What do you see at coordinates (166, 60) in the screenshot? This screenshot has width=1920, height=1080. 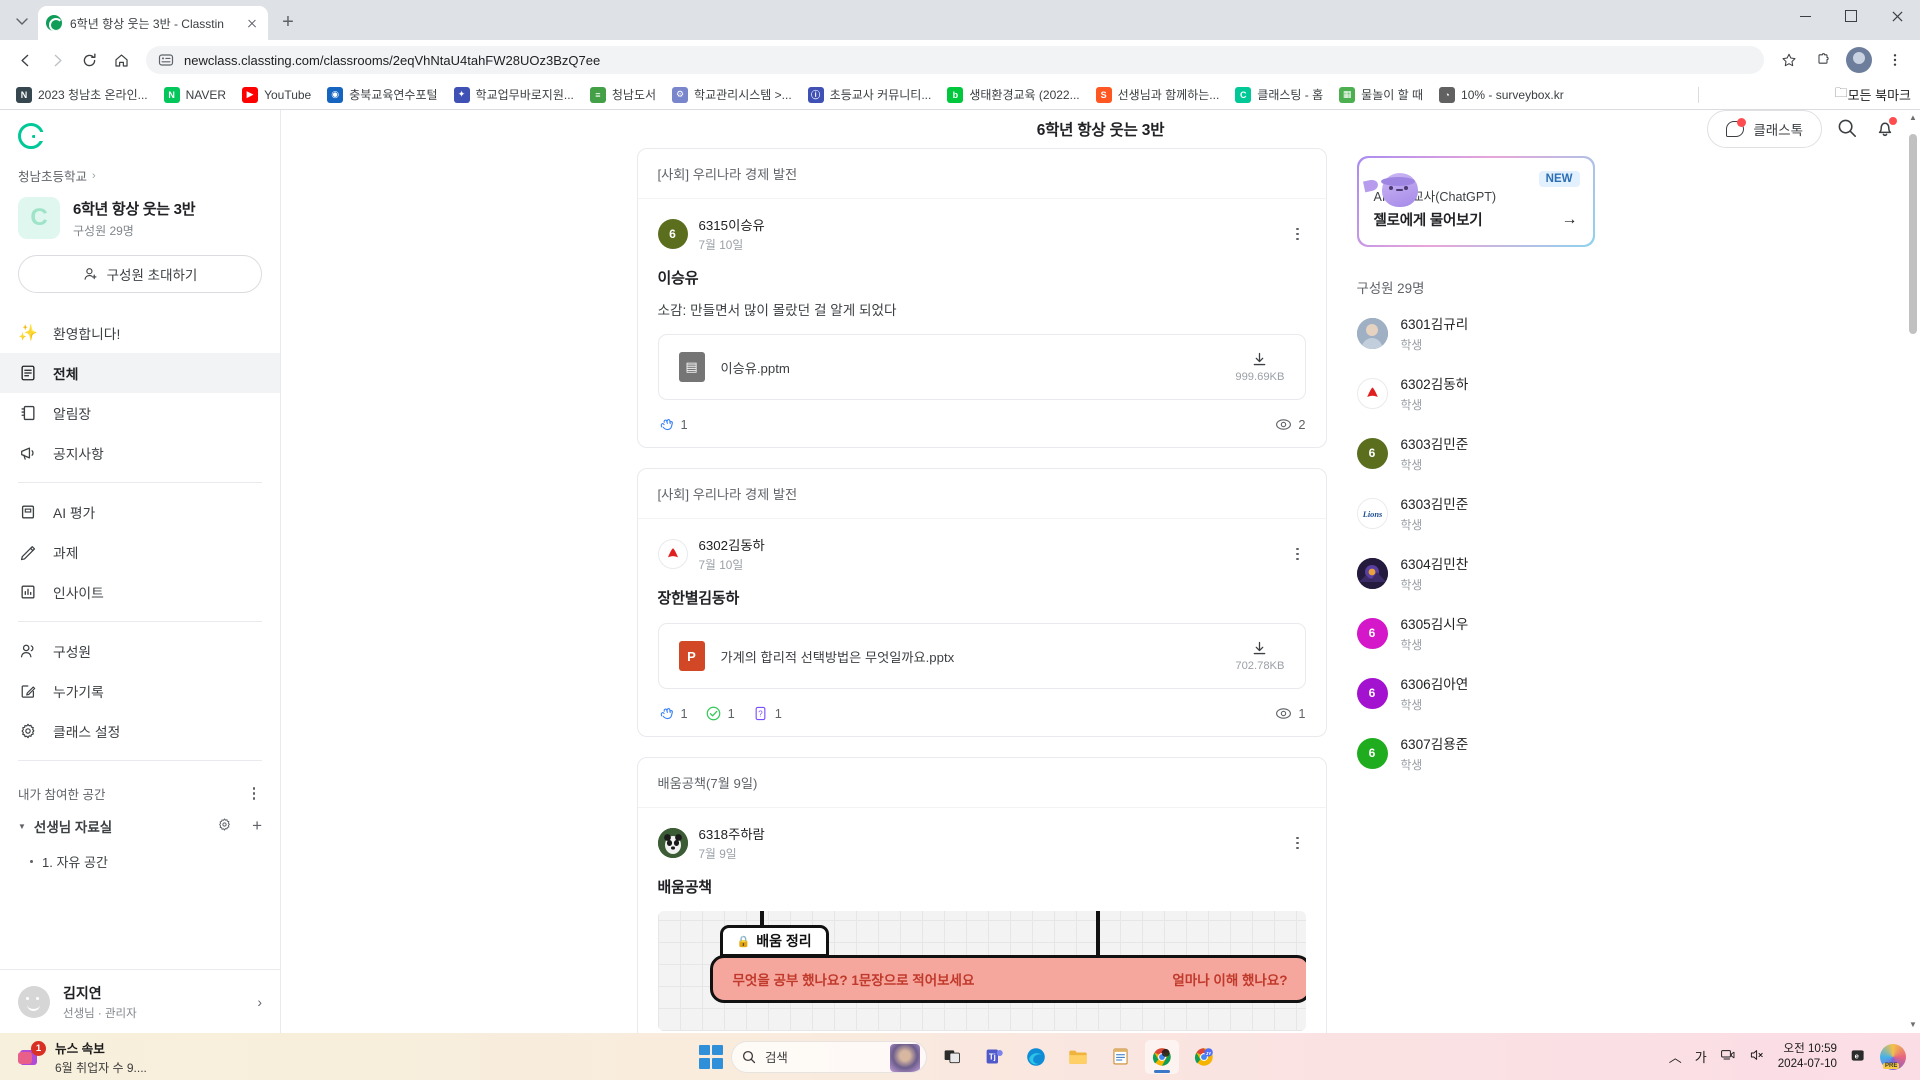 I see `site-settings-icon` at bounding box center [166, 60].